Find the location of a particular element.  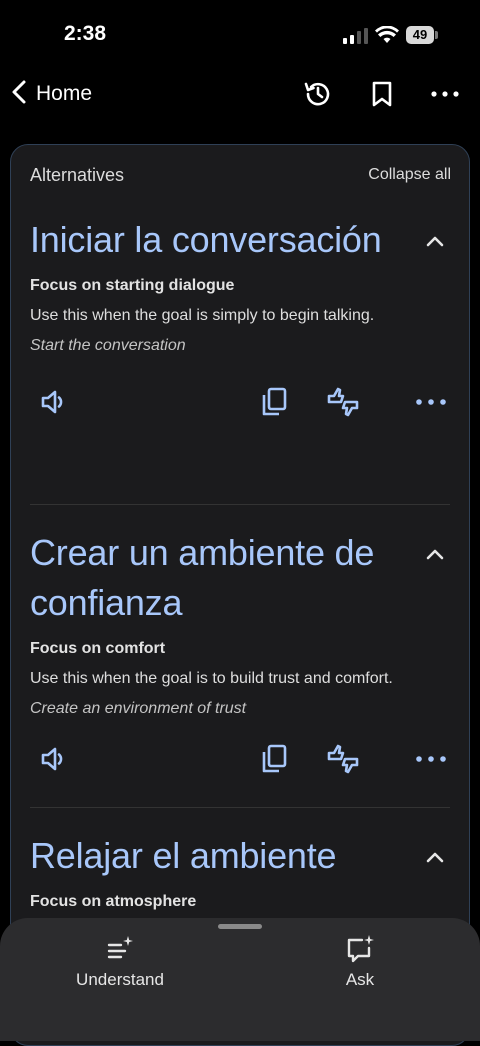

sheet-drag-handle is located at coordinates (240, 926).